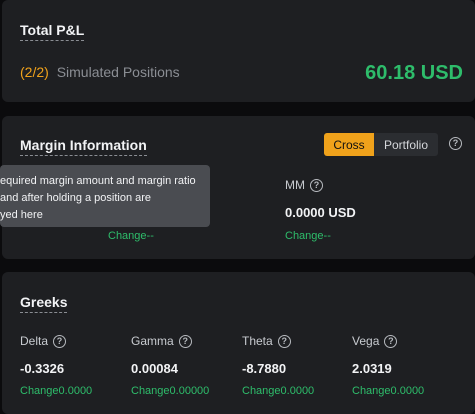  What do you see at coordinates (152, 341) in the screenshot?
I see `gamma-label: Gamma` at bounding box center [152, 341].